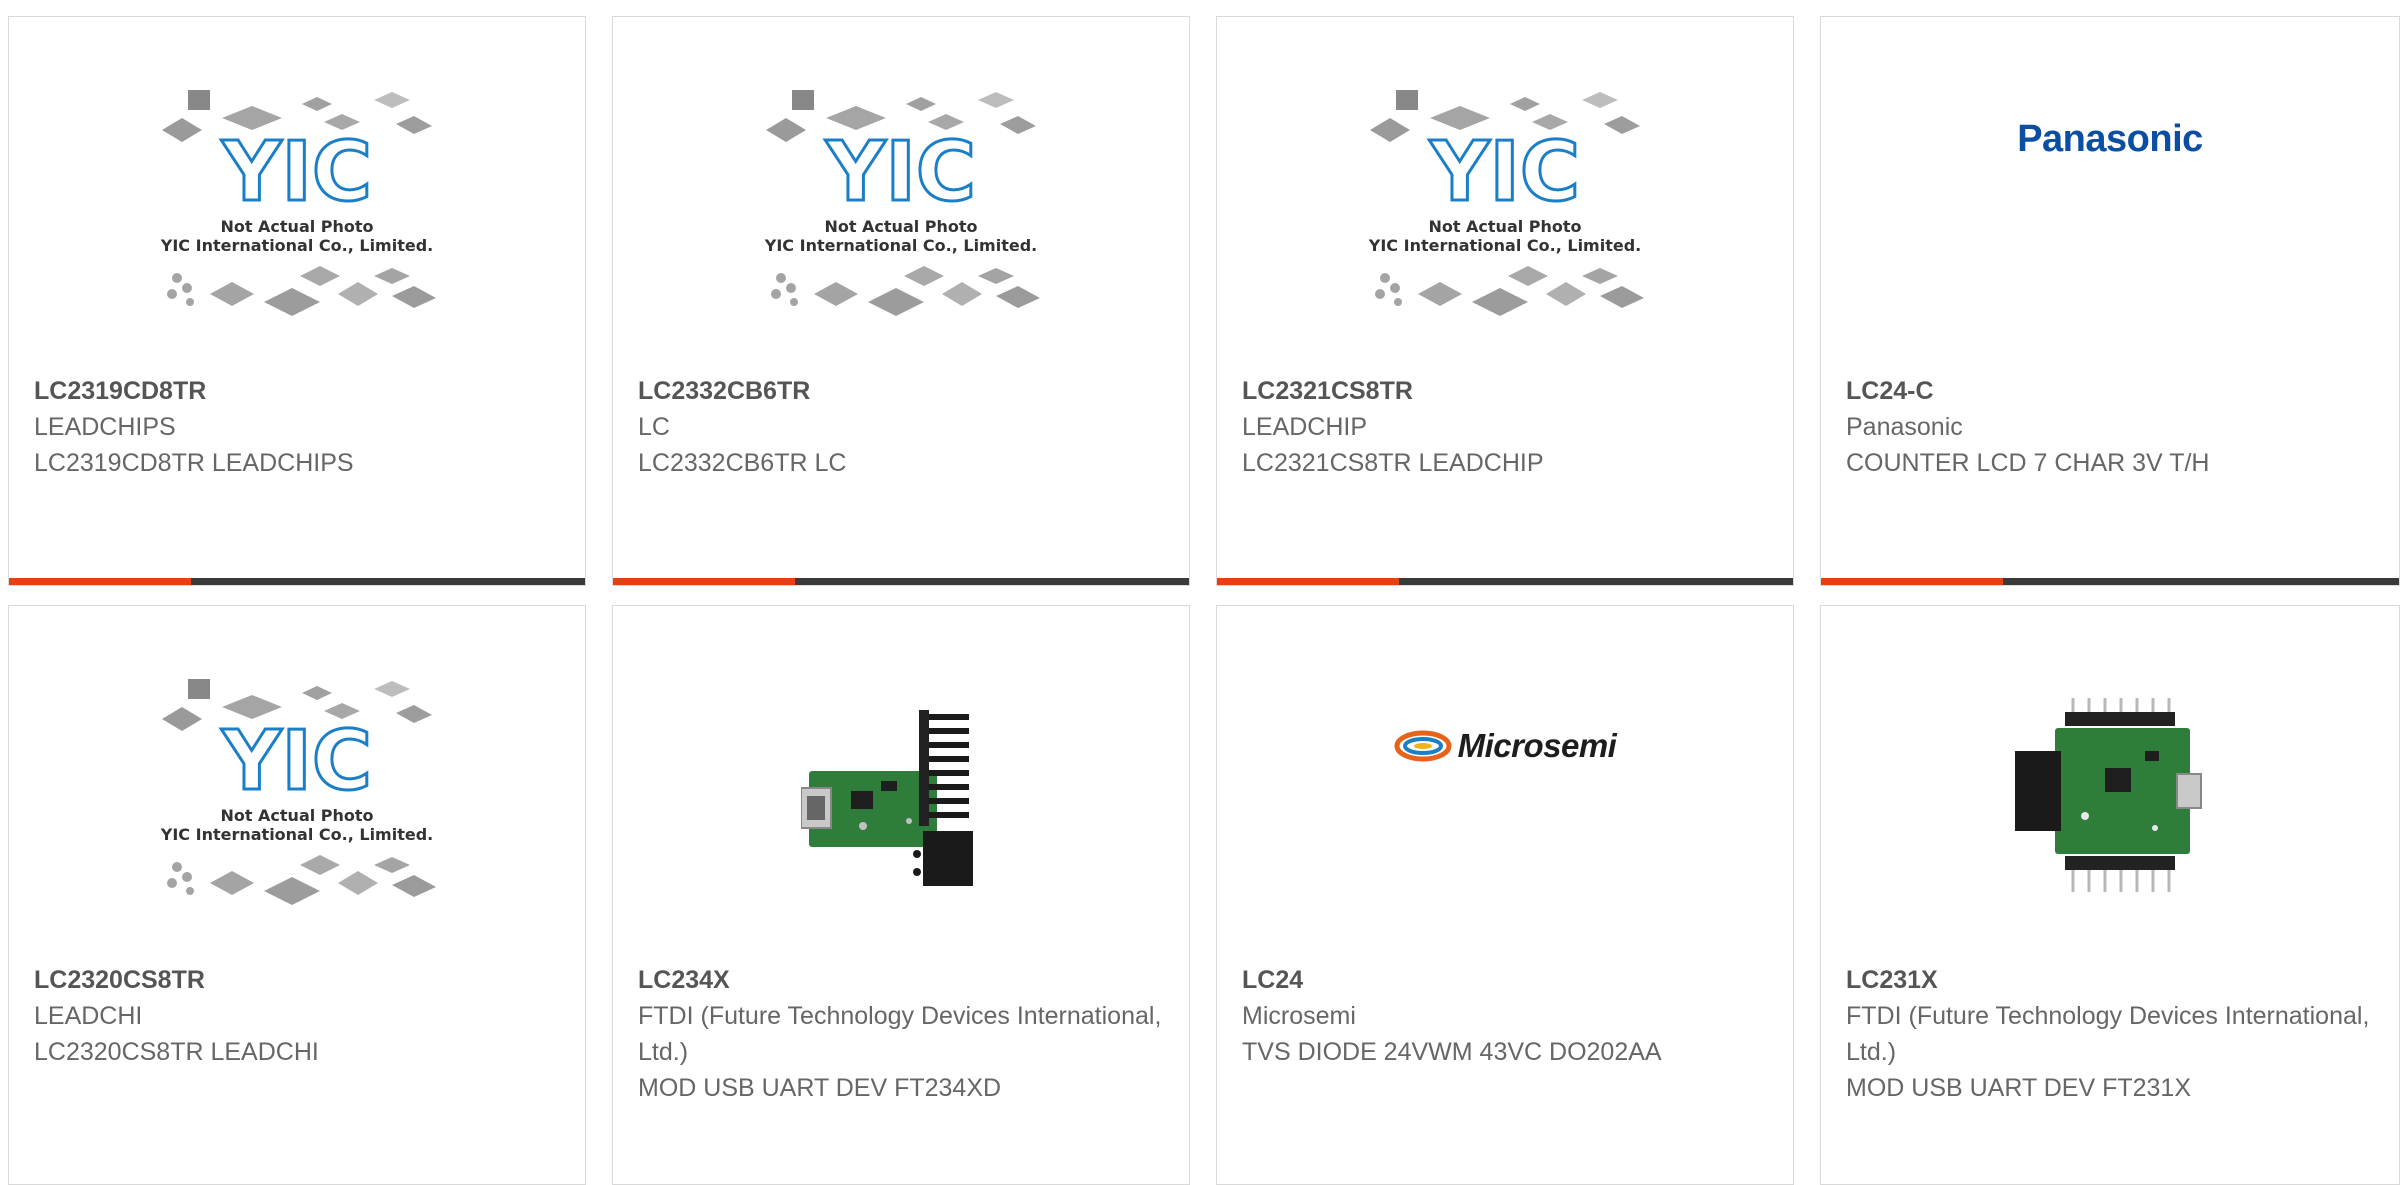  What do you see at coordinates (1904, 427) in the screenshot?
I see `manufacturer: Panasonic` at bounding box center [1904, 427].